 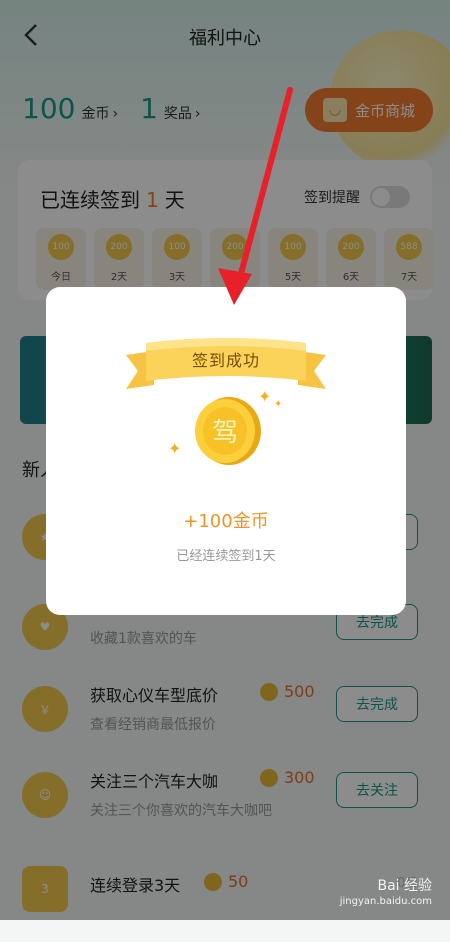 What do you see at coordinates (226, 521) in the screenshot?
I see `reward-amount: +100金币` at bounding box center [226, 521].